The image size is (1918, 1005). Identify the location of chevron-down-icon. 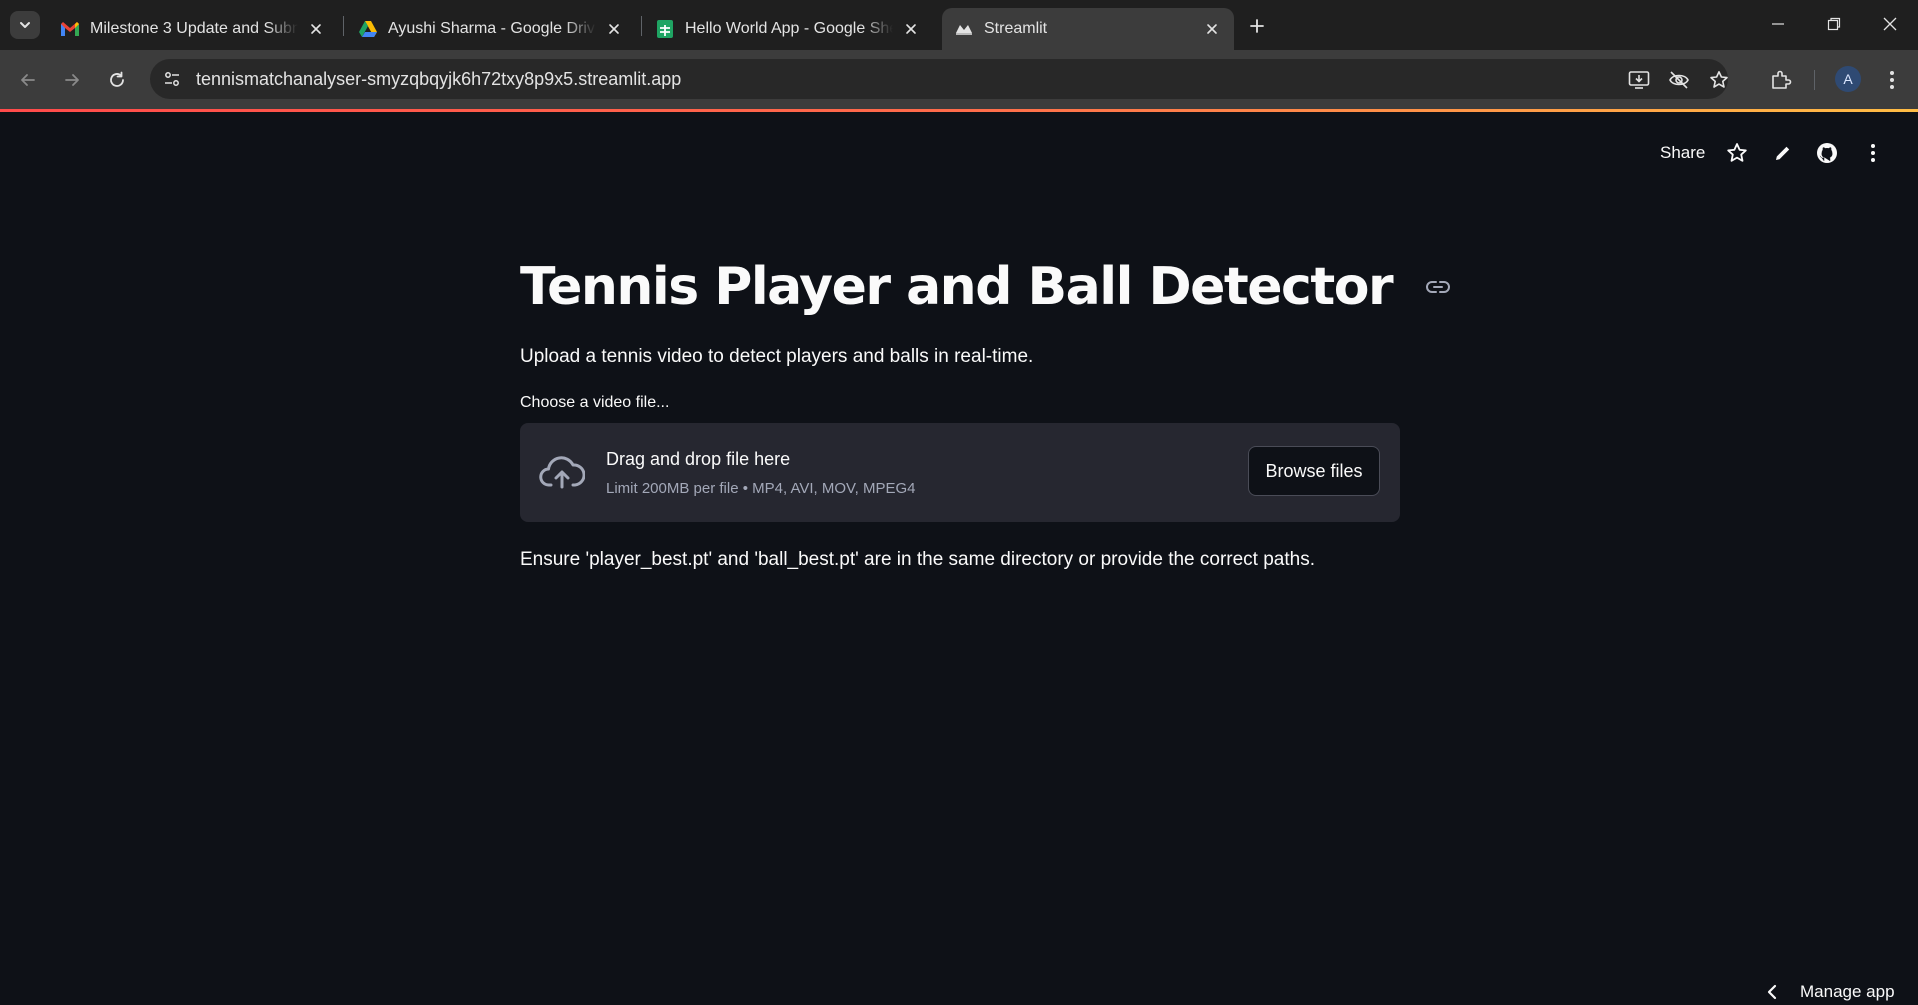
(25, 25).